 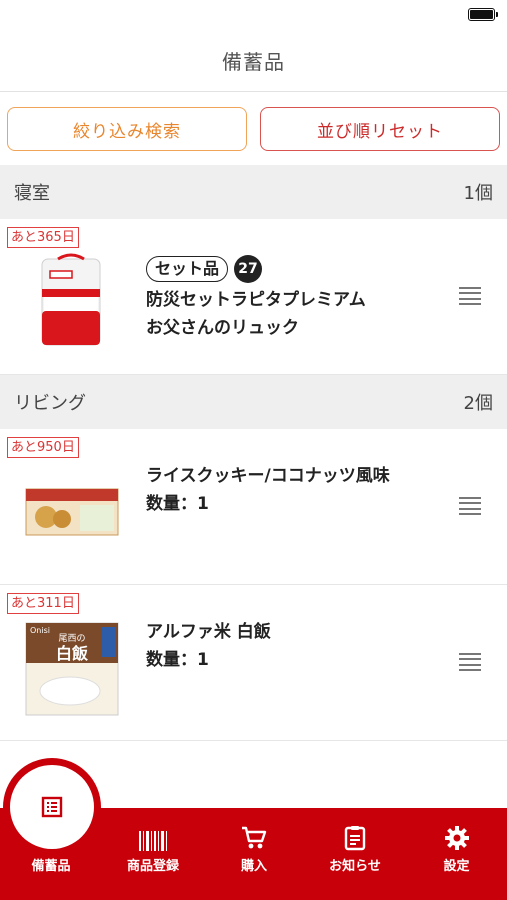 What do you see at coordinates (152, 866) in the screenshot?
I see `tab-label: 商品登録` at bounding box center [152, 866].